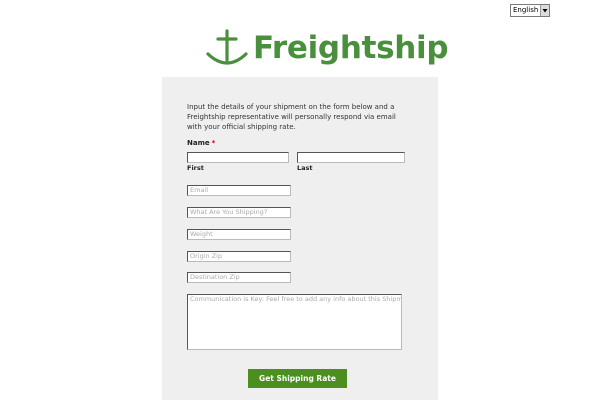 The height and width of the screenshot is (400, 600). I want to click on name-label-text: Name, so click(198, 143).